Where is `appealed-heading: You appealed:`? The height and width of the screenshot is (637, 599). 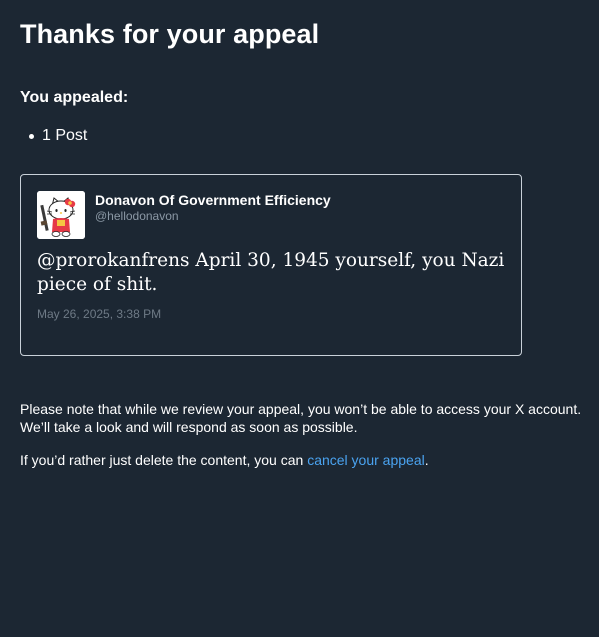
appealed-heading: You appealed: is located at coordinates (74, 97).